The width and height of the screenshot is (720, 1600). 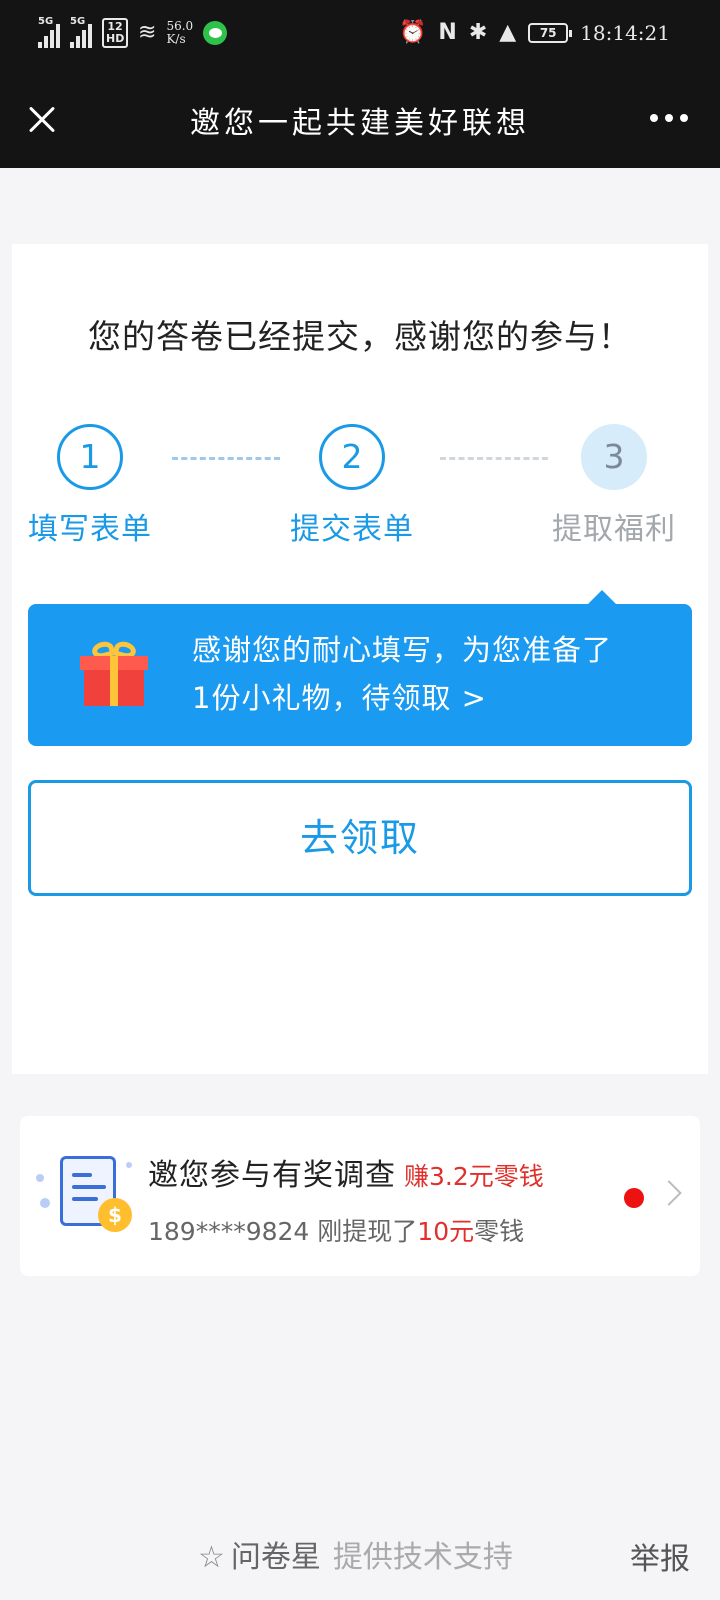 I want to click on promo-title-text: 邀您参与有奖调查, so click(x=272, y=1175).